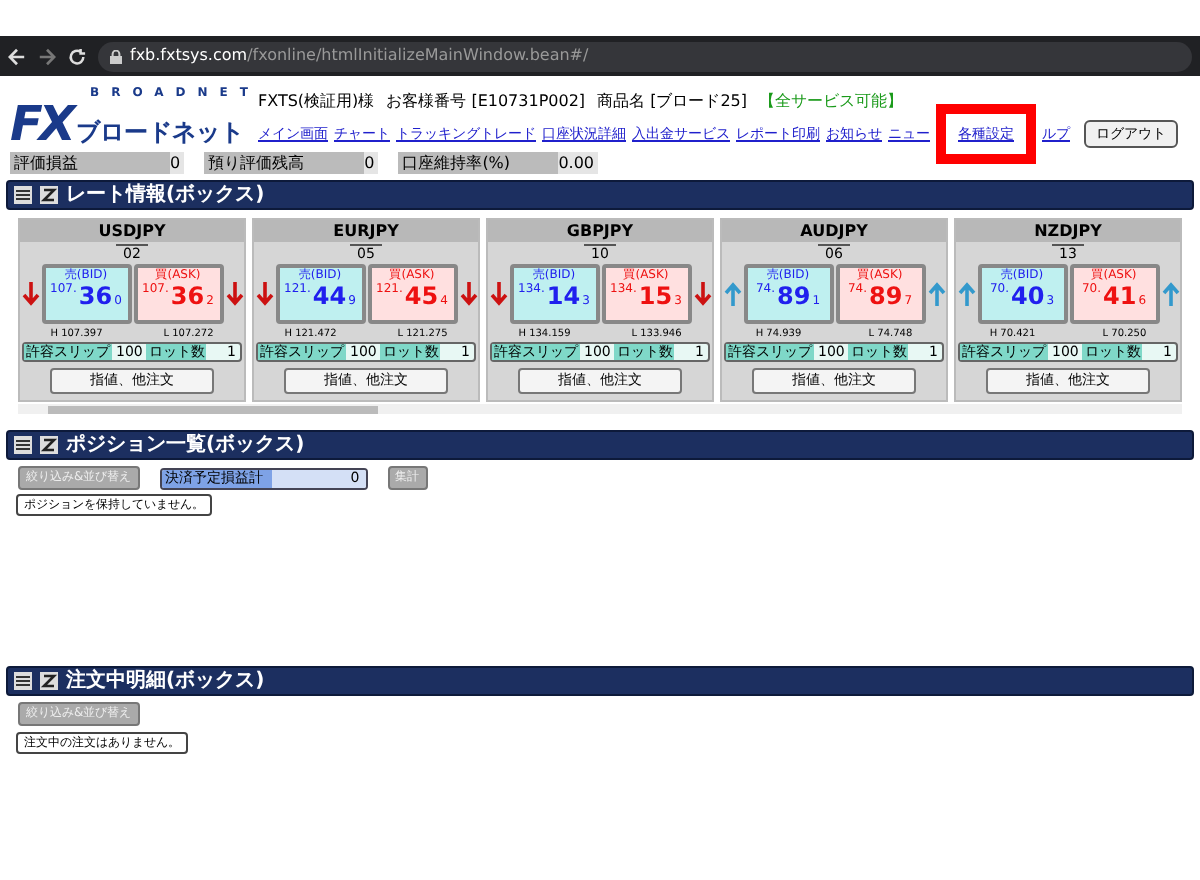 The height and width of the screenshot is (880, 1200). I want to click on stat-label: 預り評価残高, so click(284, 163).